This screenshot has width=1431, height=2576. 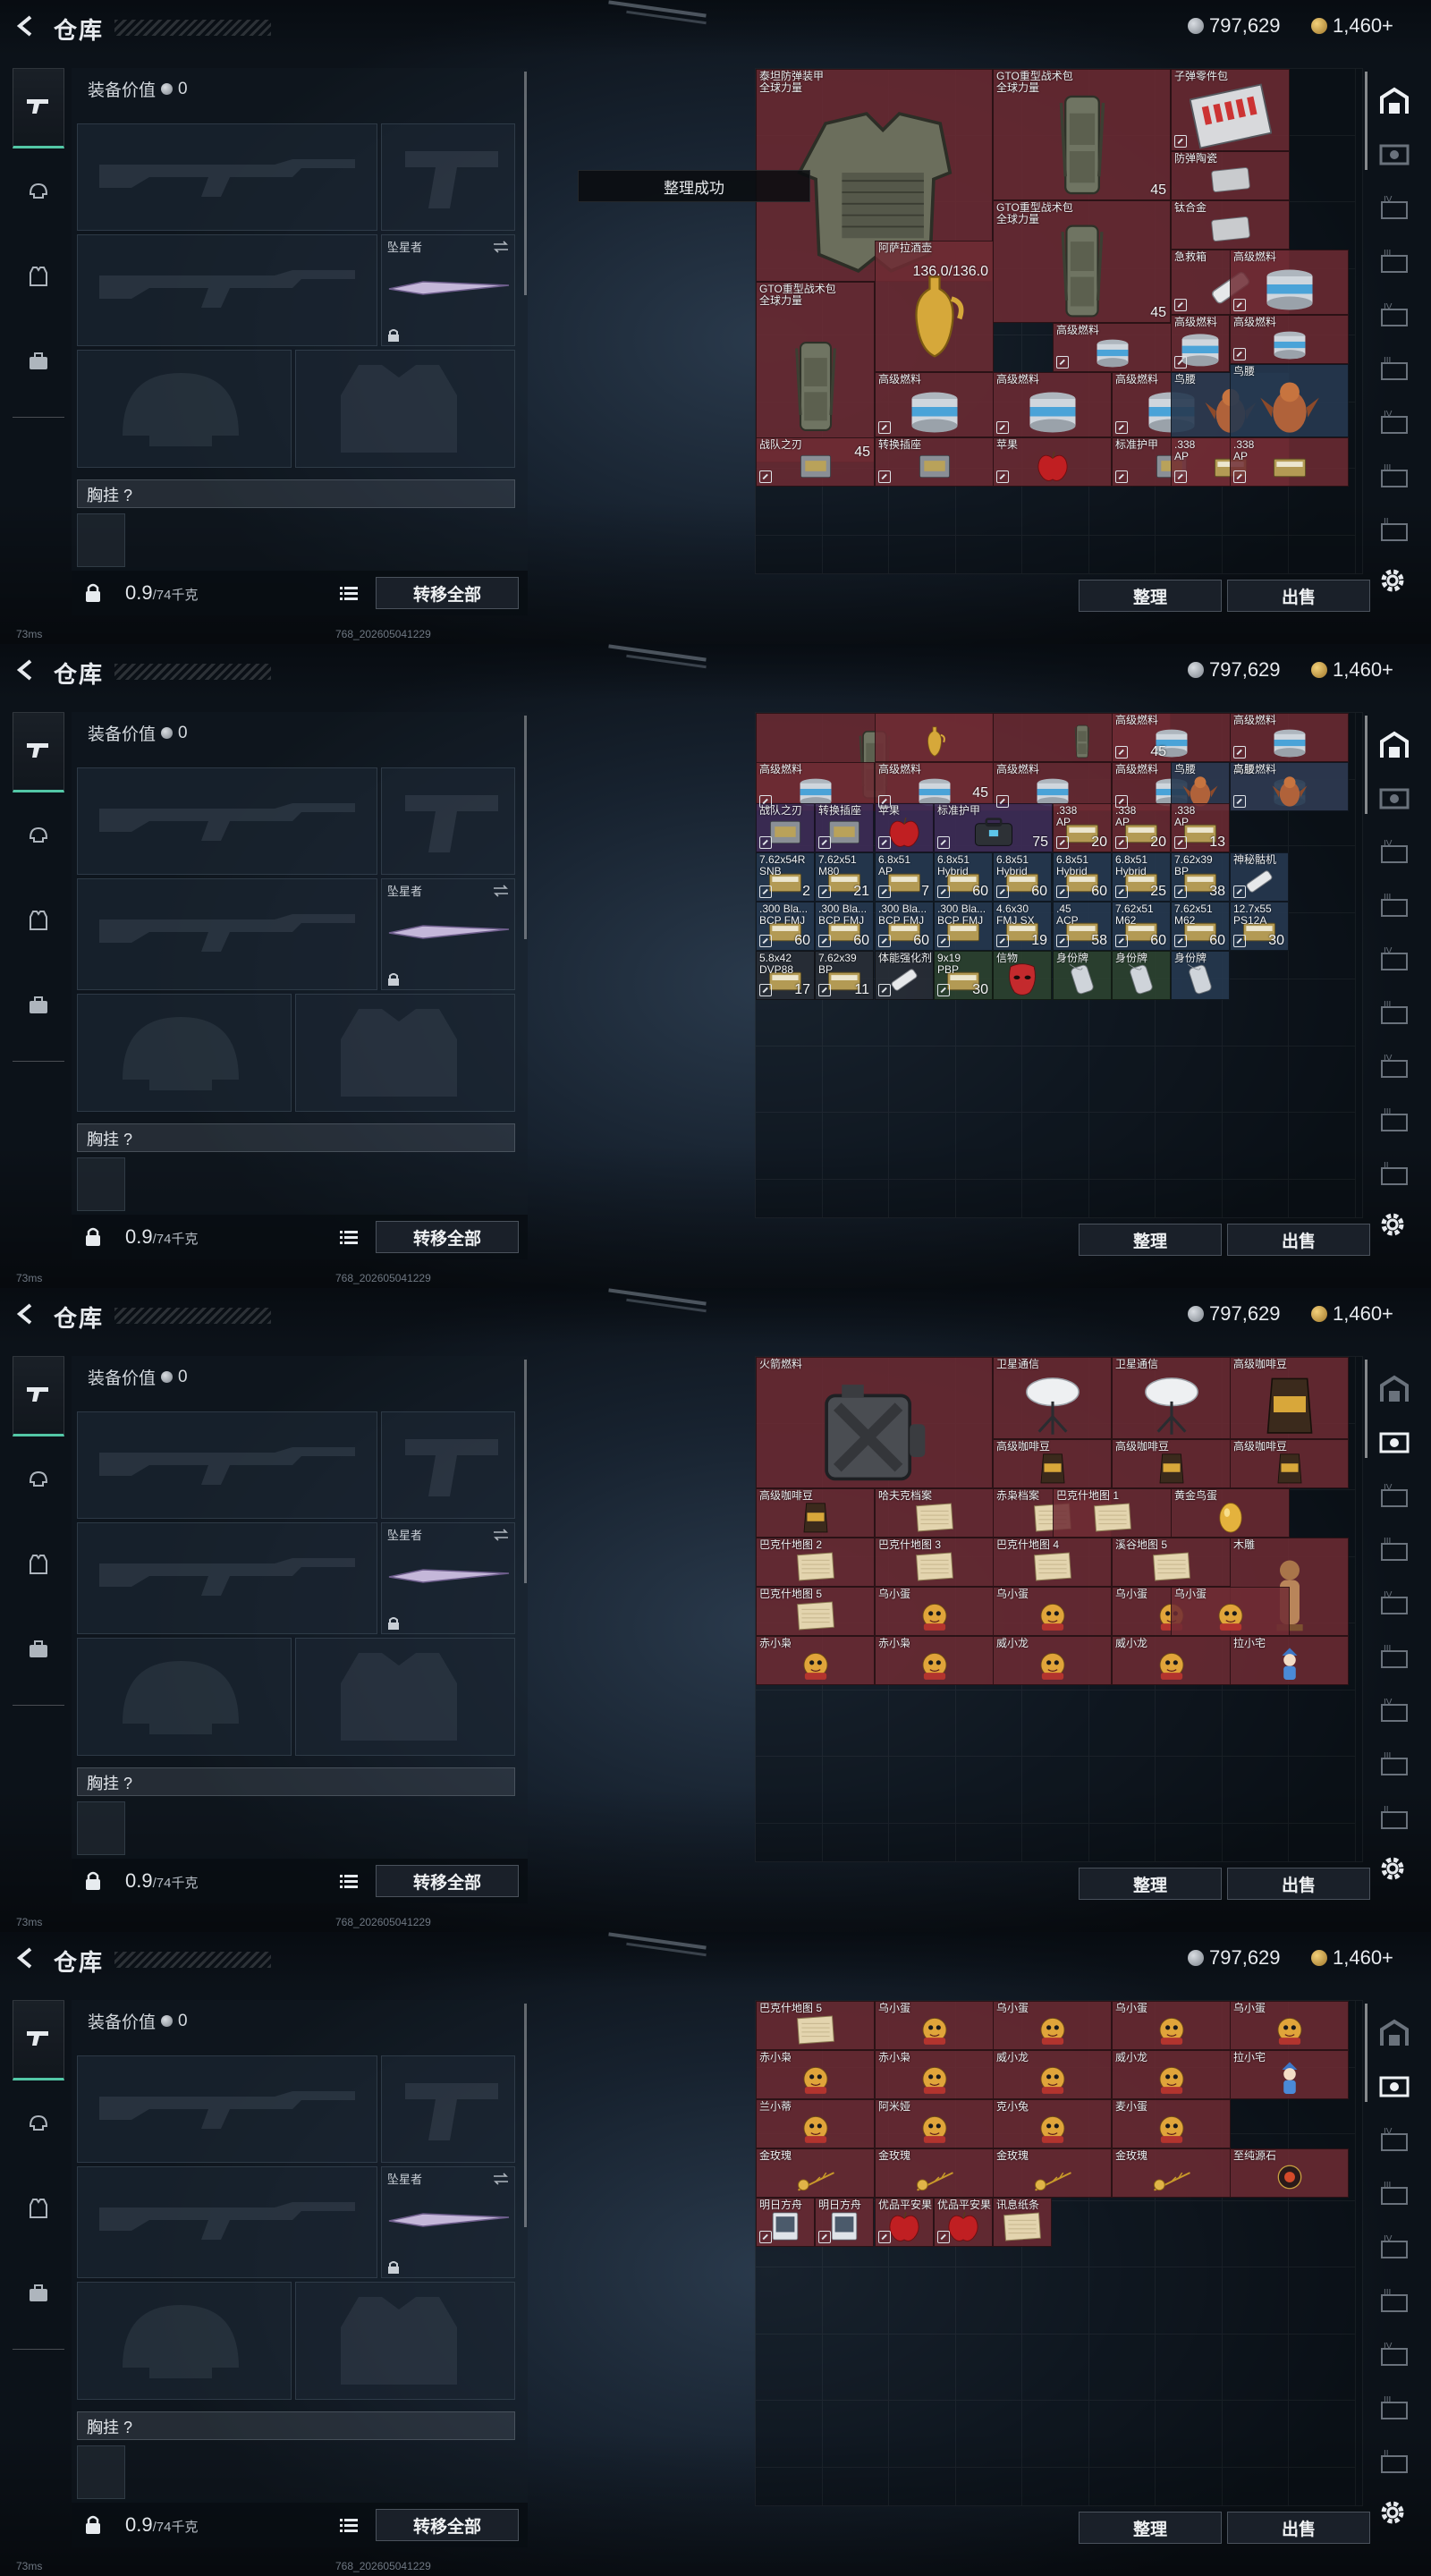 What do you see at coordinates (448, 821) in the screenshot?
I see `pistol-slot` at bounding box center [448, 821].